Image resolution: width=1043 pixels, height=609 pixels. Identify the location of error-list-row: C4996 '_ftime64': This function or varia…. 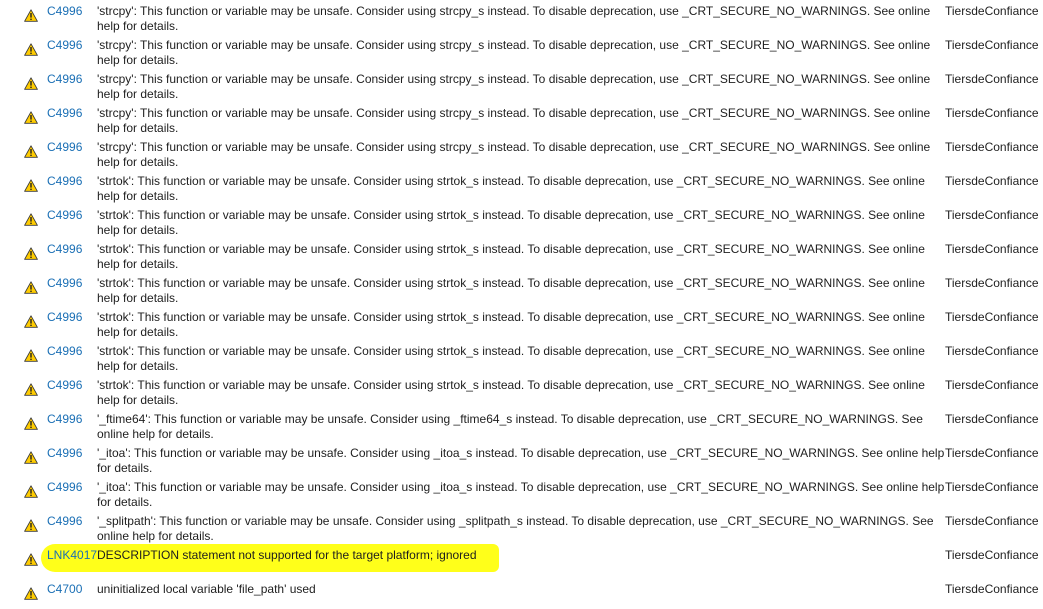
(521, 425).